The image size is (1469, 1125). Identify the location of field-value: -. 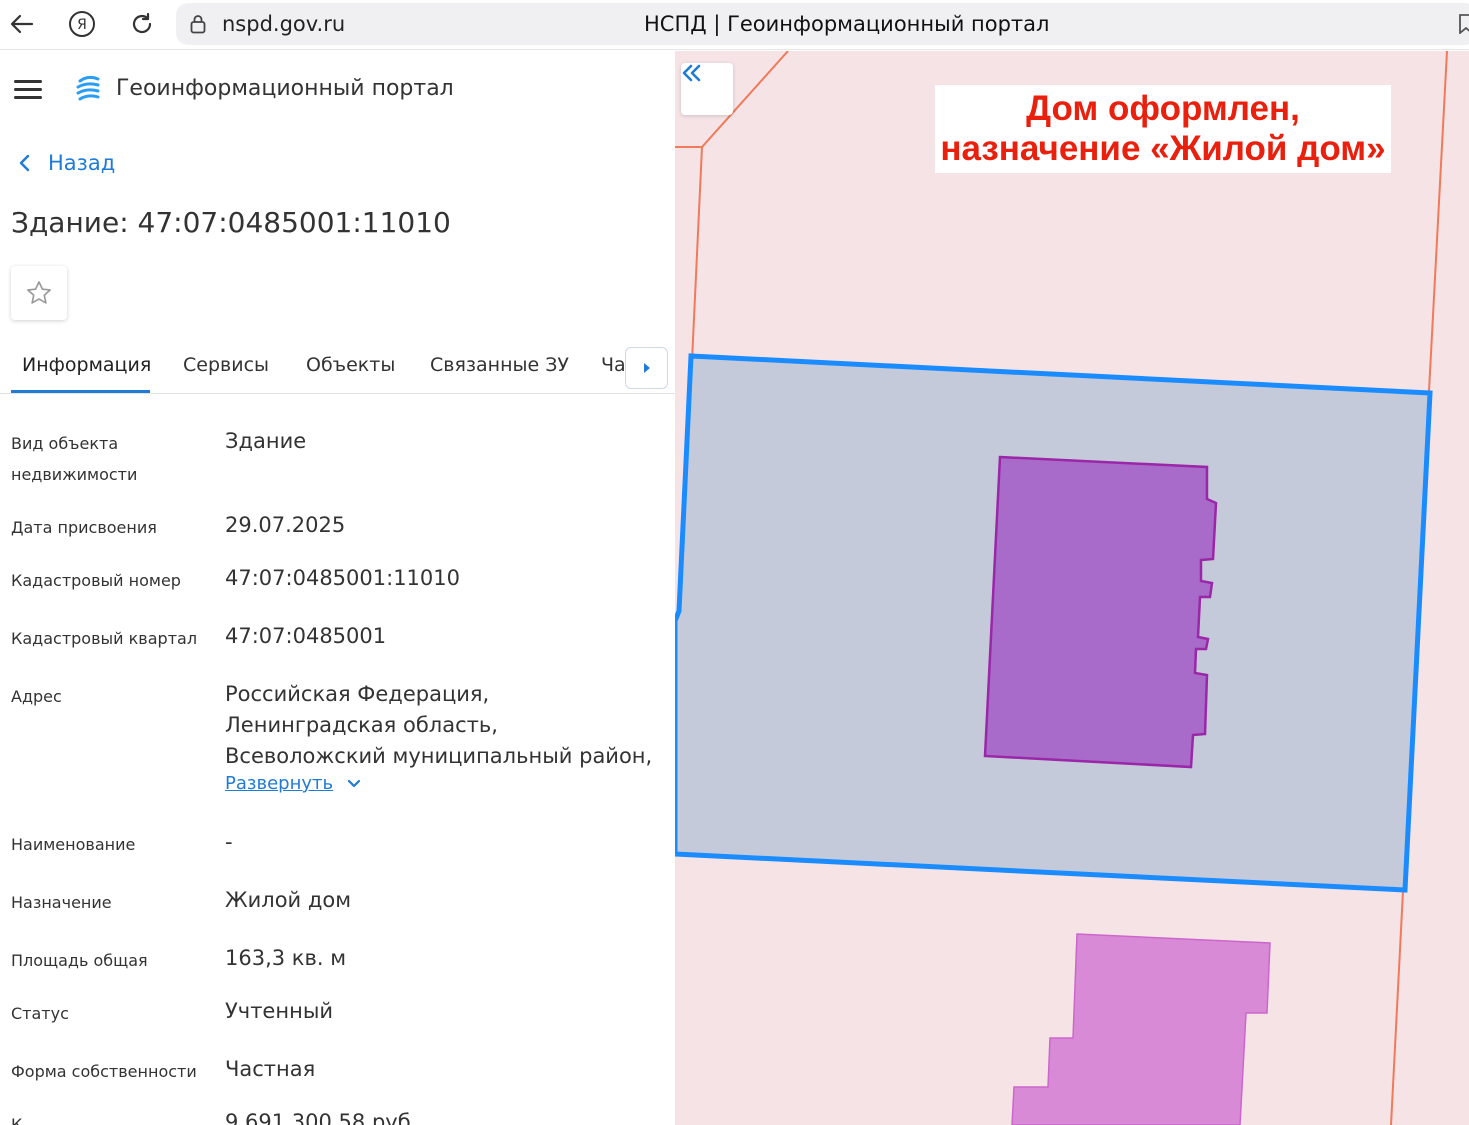
(229, 842).